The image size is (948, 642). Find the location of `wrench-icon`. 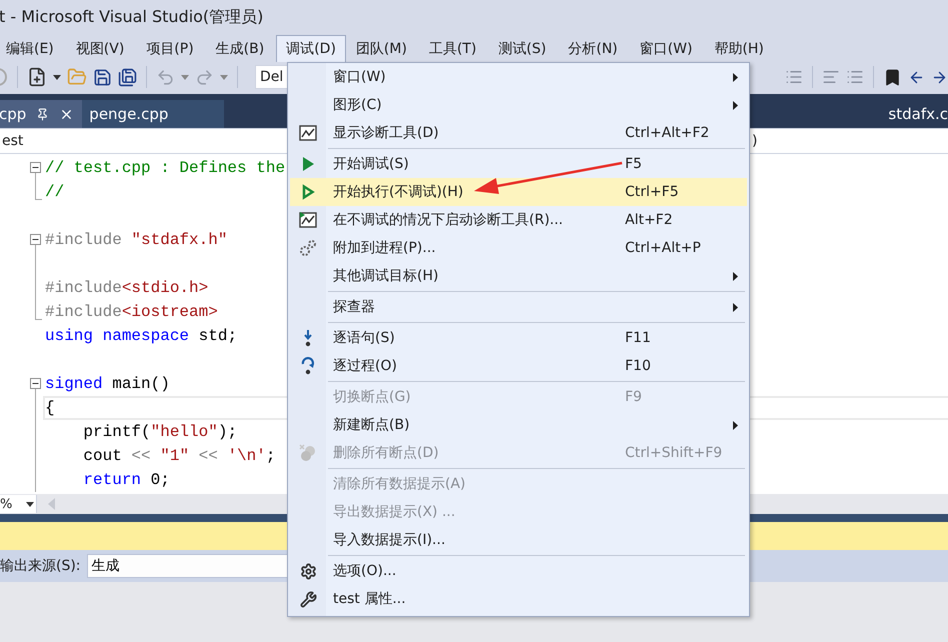

wrench-icon is located at coordinates (308, 599).